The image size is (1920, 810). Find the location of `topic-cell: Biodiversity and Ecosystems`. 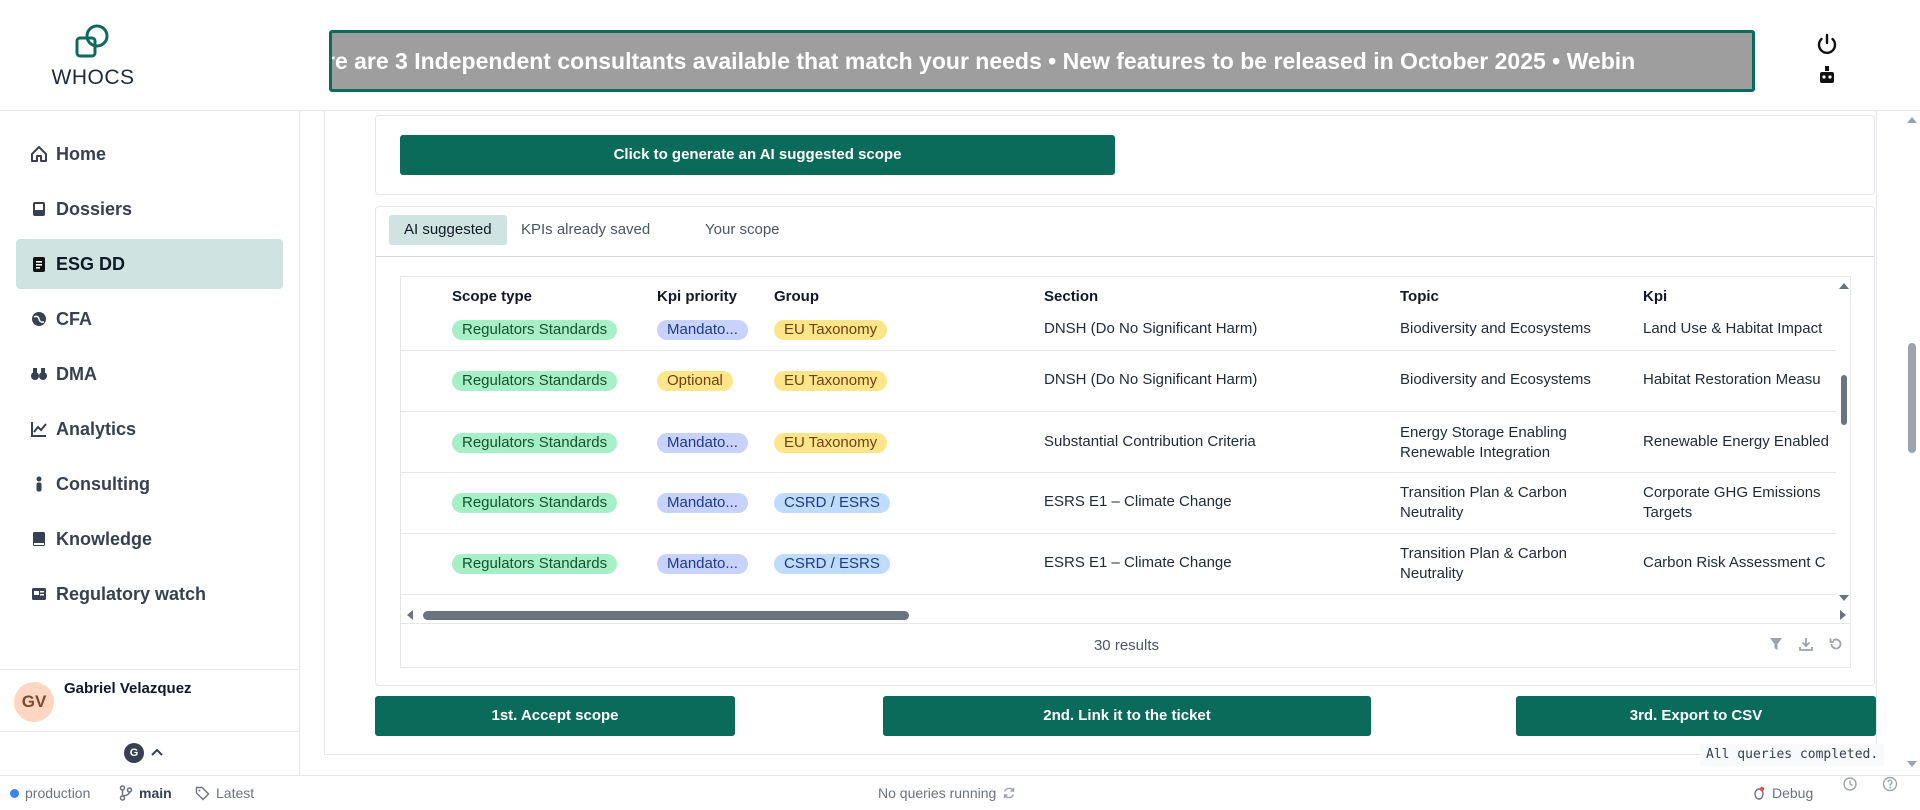

topic-cell: Biodiversity and Ecosystems is located at coordinates (1495, 328).